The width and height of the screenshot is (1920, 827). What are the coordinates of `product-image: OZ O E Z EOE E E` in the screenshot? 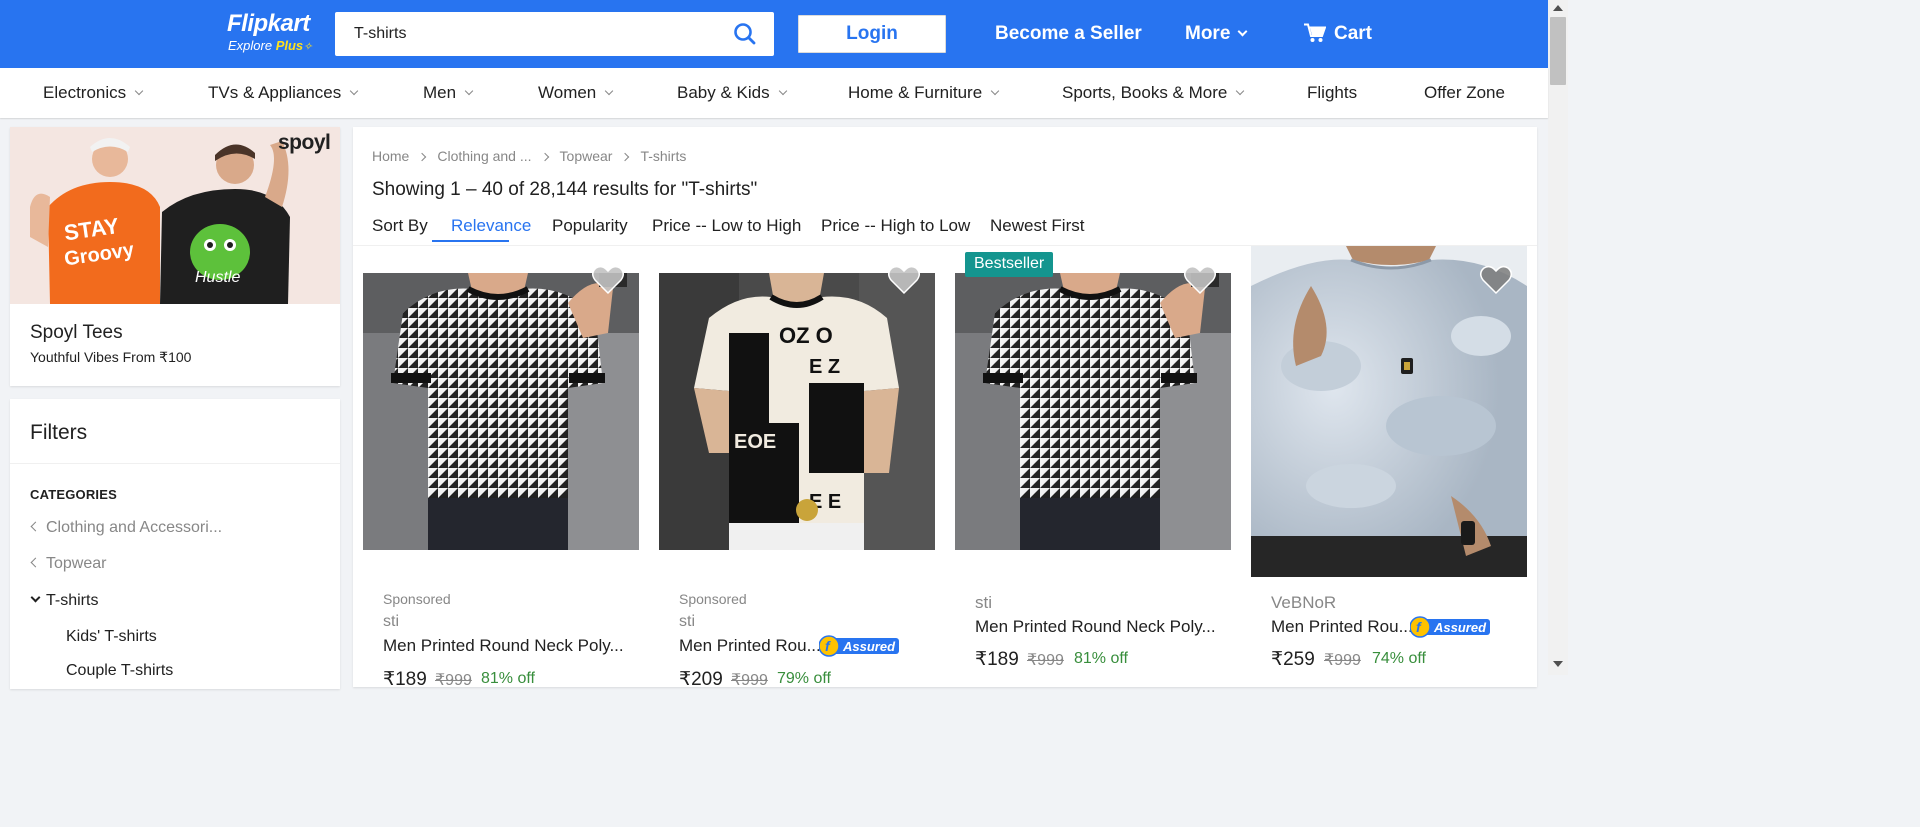 It's located at (797, 411).